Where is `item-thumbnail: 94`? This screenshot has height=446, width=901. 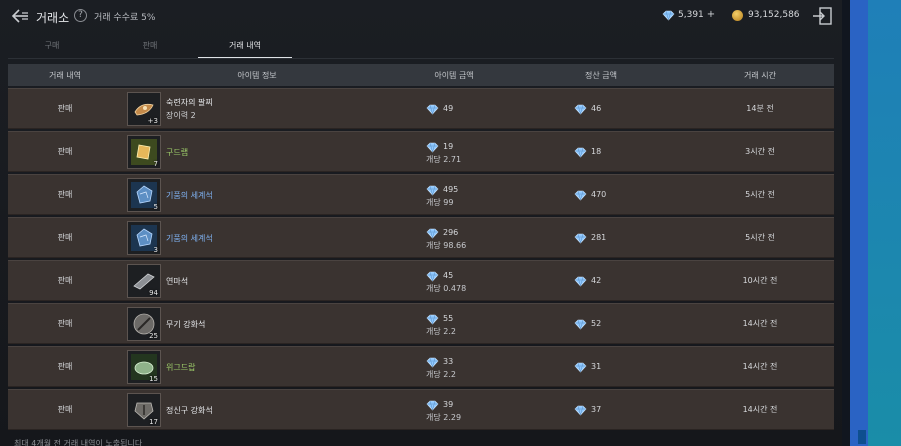 item-thumbnail: 94 is located at coordinates (144, 281).